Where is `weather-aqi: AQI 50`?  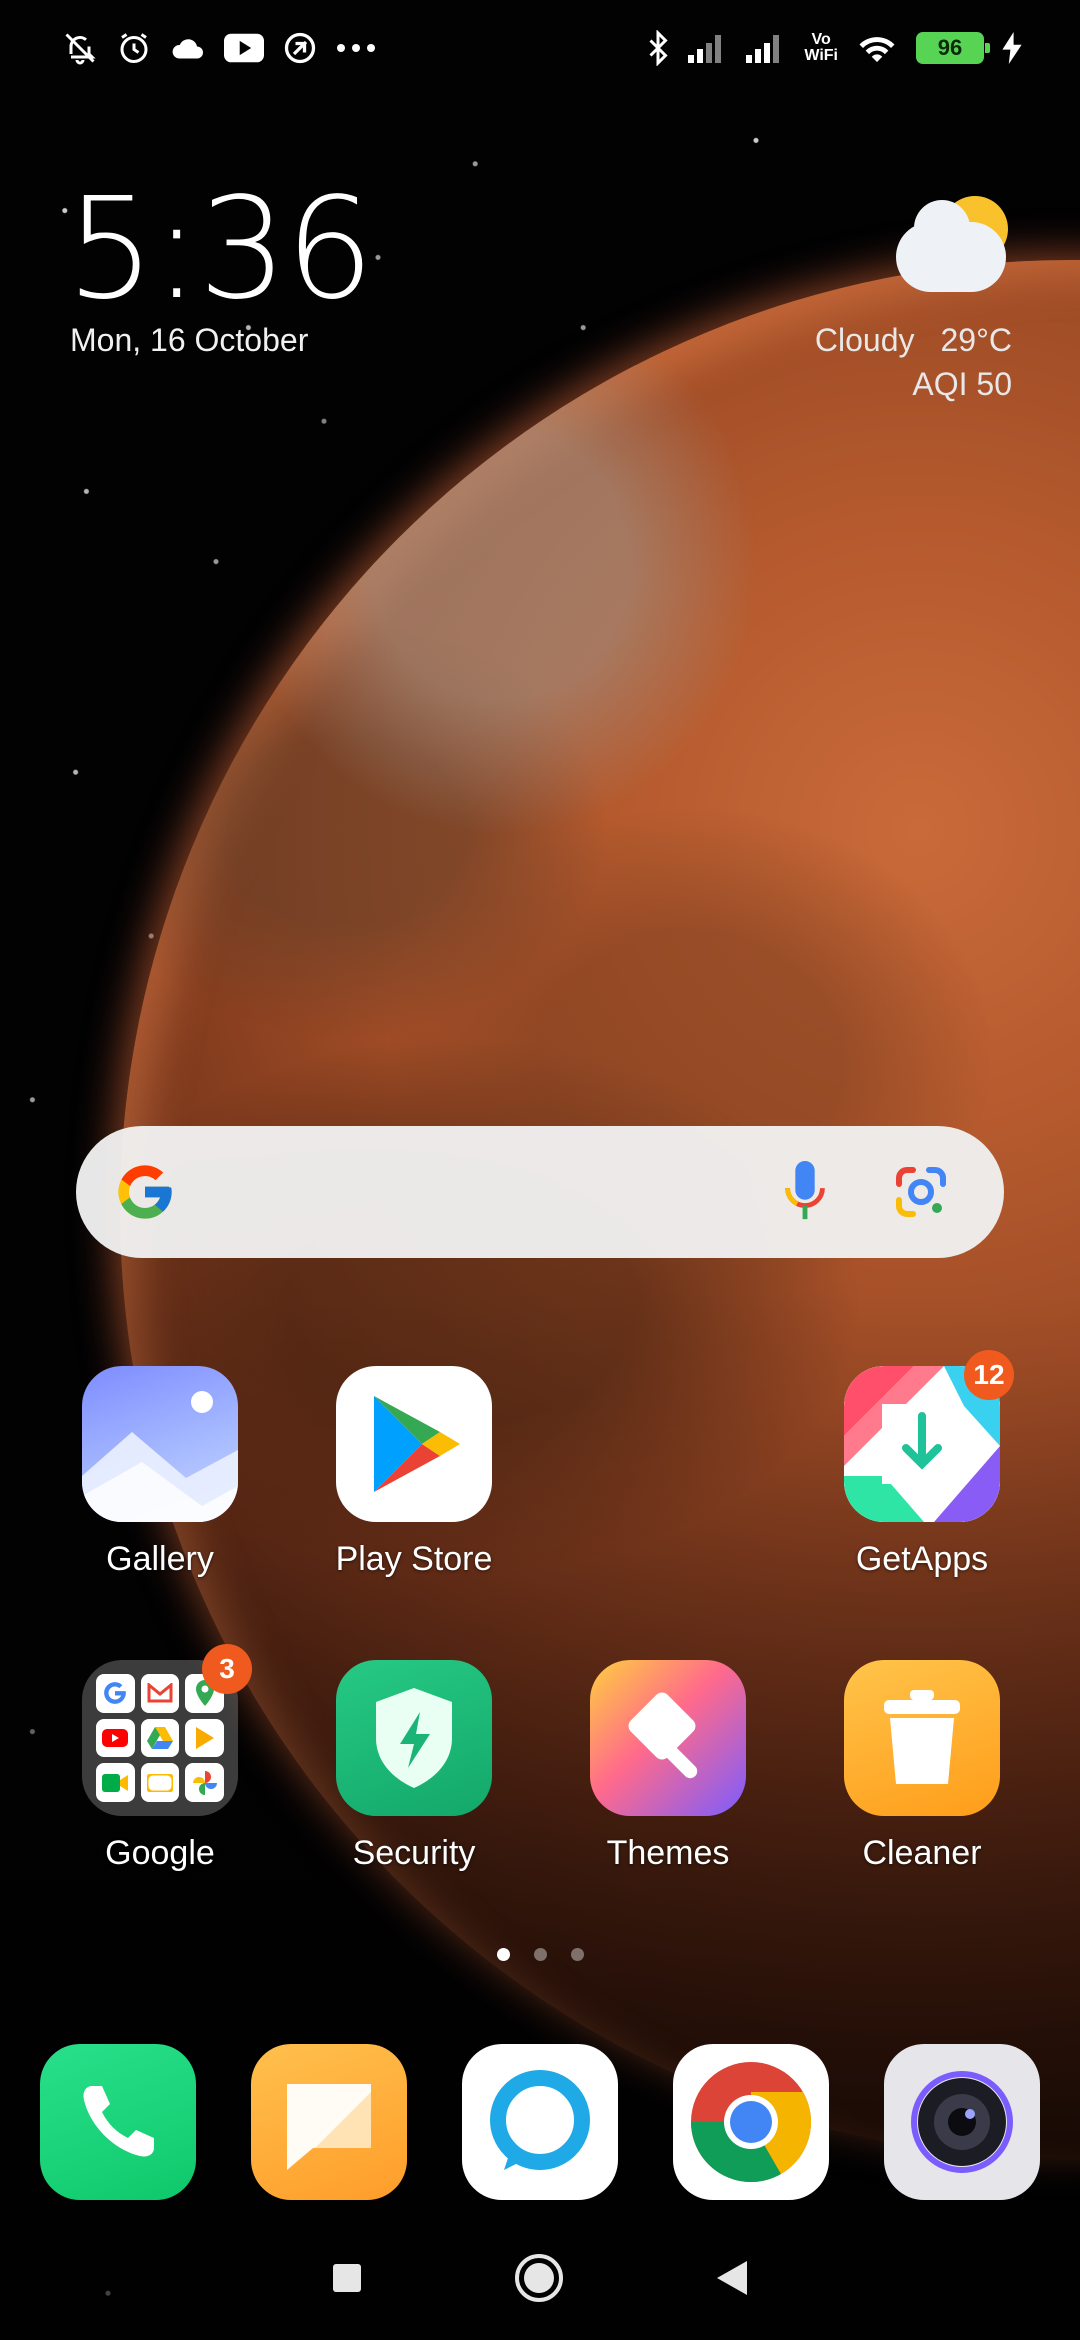
weather-aqi: AQI 50 is located at coordinates (962, 384).